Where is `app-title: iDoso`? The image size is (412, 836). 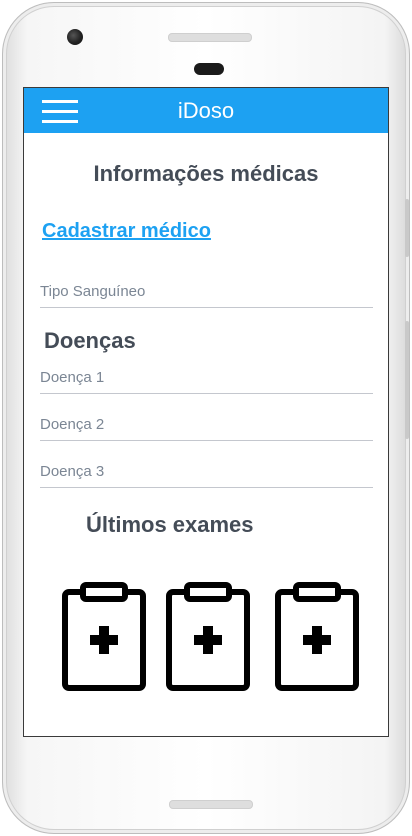
app-title: iDoso is located at coordinates (206, 110).